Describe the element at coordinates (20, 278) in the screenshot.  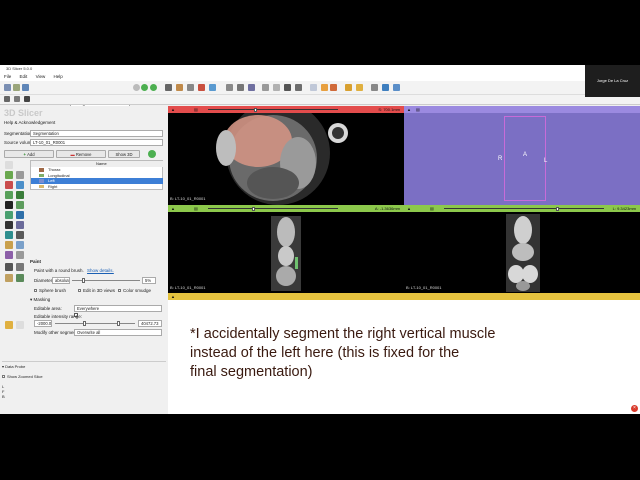
I see `flood-fill-icon` at that location.